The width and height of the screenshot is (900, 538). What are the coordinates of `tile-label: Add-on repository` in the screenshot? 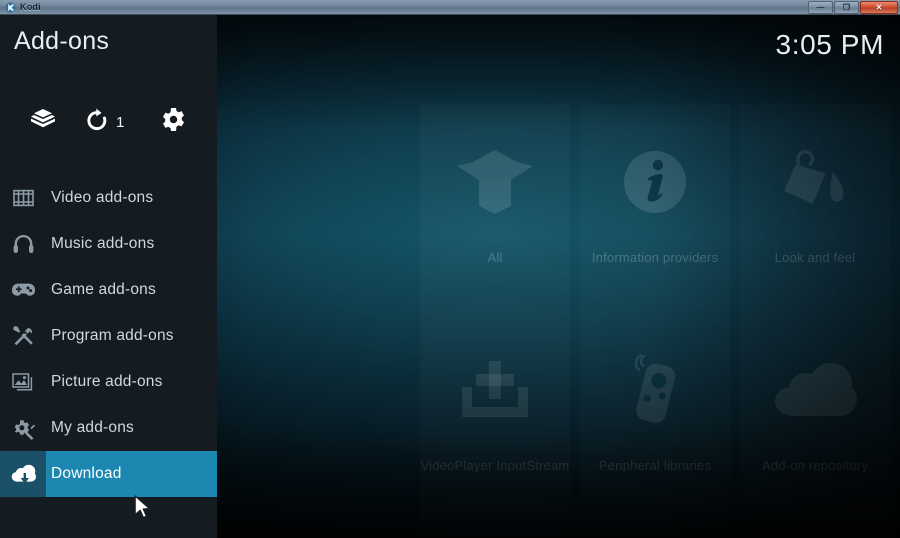 It's located at (814, 465).